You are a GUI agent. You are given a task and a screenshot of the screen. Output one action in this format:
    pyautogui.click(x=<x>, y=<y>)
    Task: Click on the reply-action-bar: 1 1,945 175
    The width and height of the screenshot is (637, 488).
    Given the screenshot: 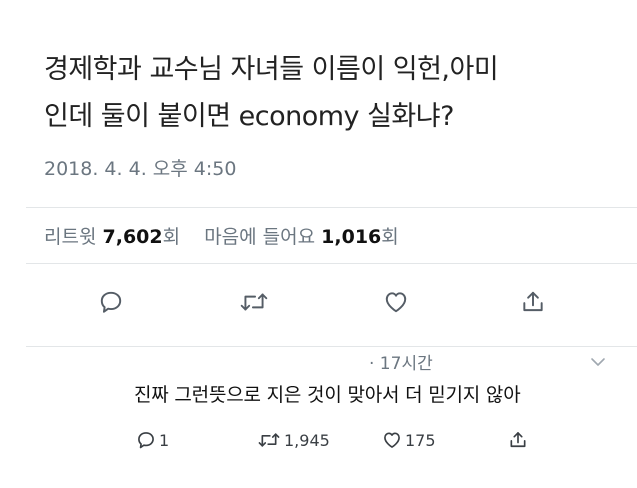 What is the action you would take?
    pyautogui.click(x=318, y=440)
    